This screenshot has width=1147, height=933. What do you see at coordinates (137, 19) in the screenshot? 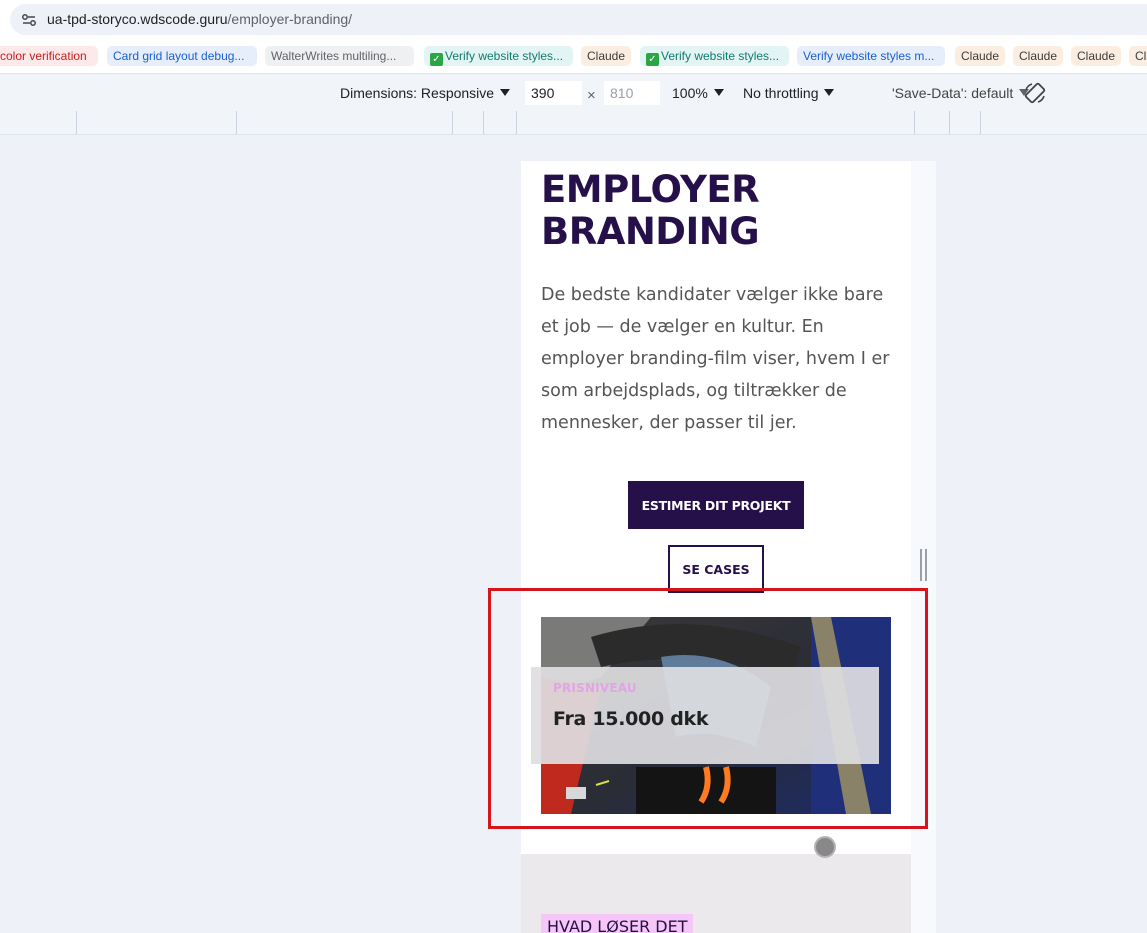
I see `url-host: ua-tpd-storyco.wdscode.guru` at bounding box center [137, 19].